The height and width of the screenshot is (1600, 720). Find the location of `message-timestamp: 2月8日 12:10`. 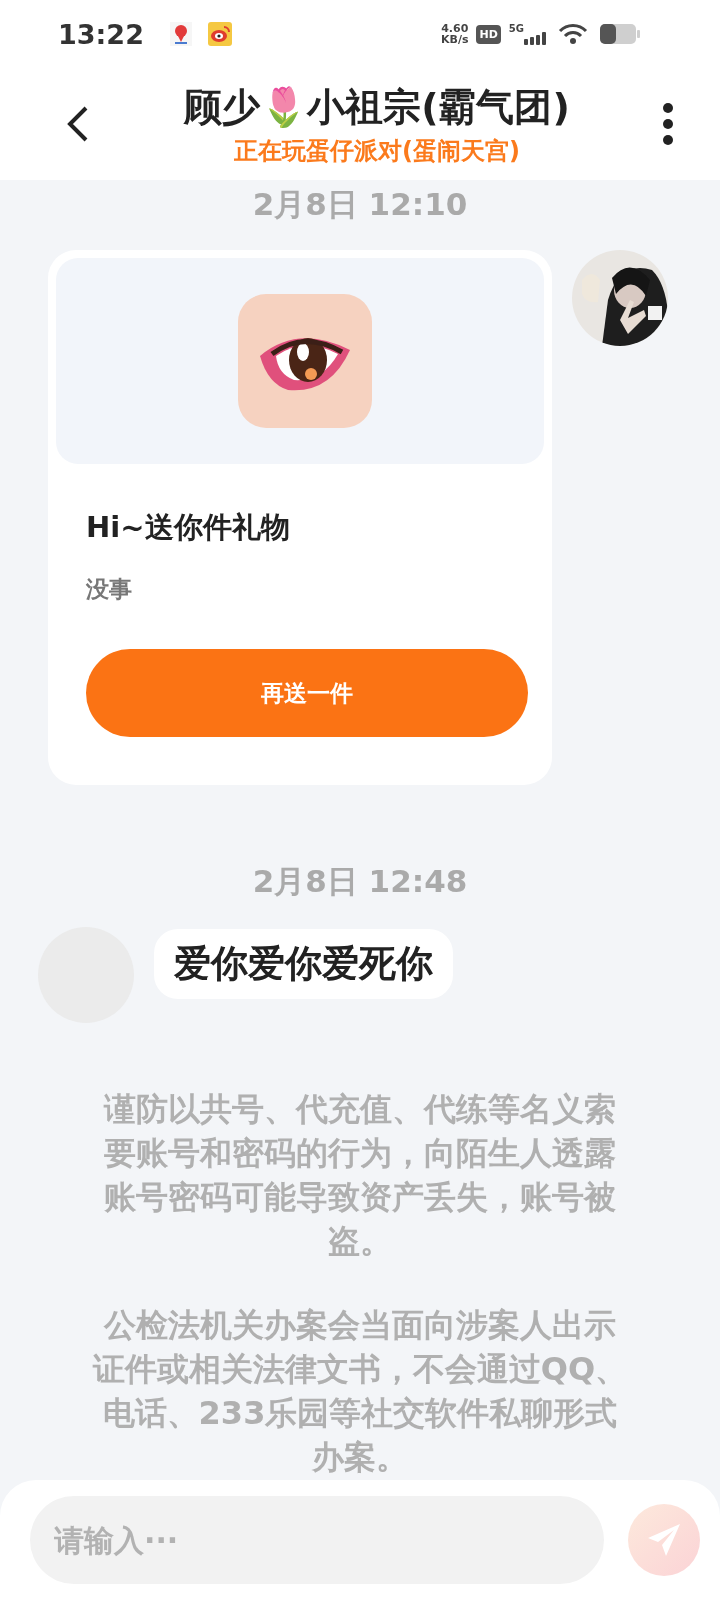

message-timestamp: 2月8日 12:10 is located at coordinates (360, 204).